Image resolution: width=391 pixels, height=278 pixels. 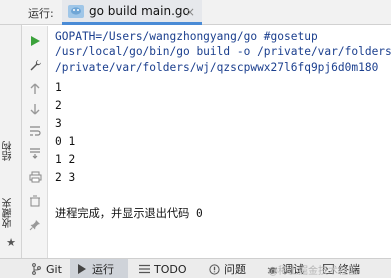 I want to click on wrench-icon, so click(x=35, y=65).